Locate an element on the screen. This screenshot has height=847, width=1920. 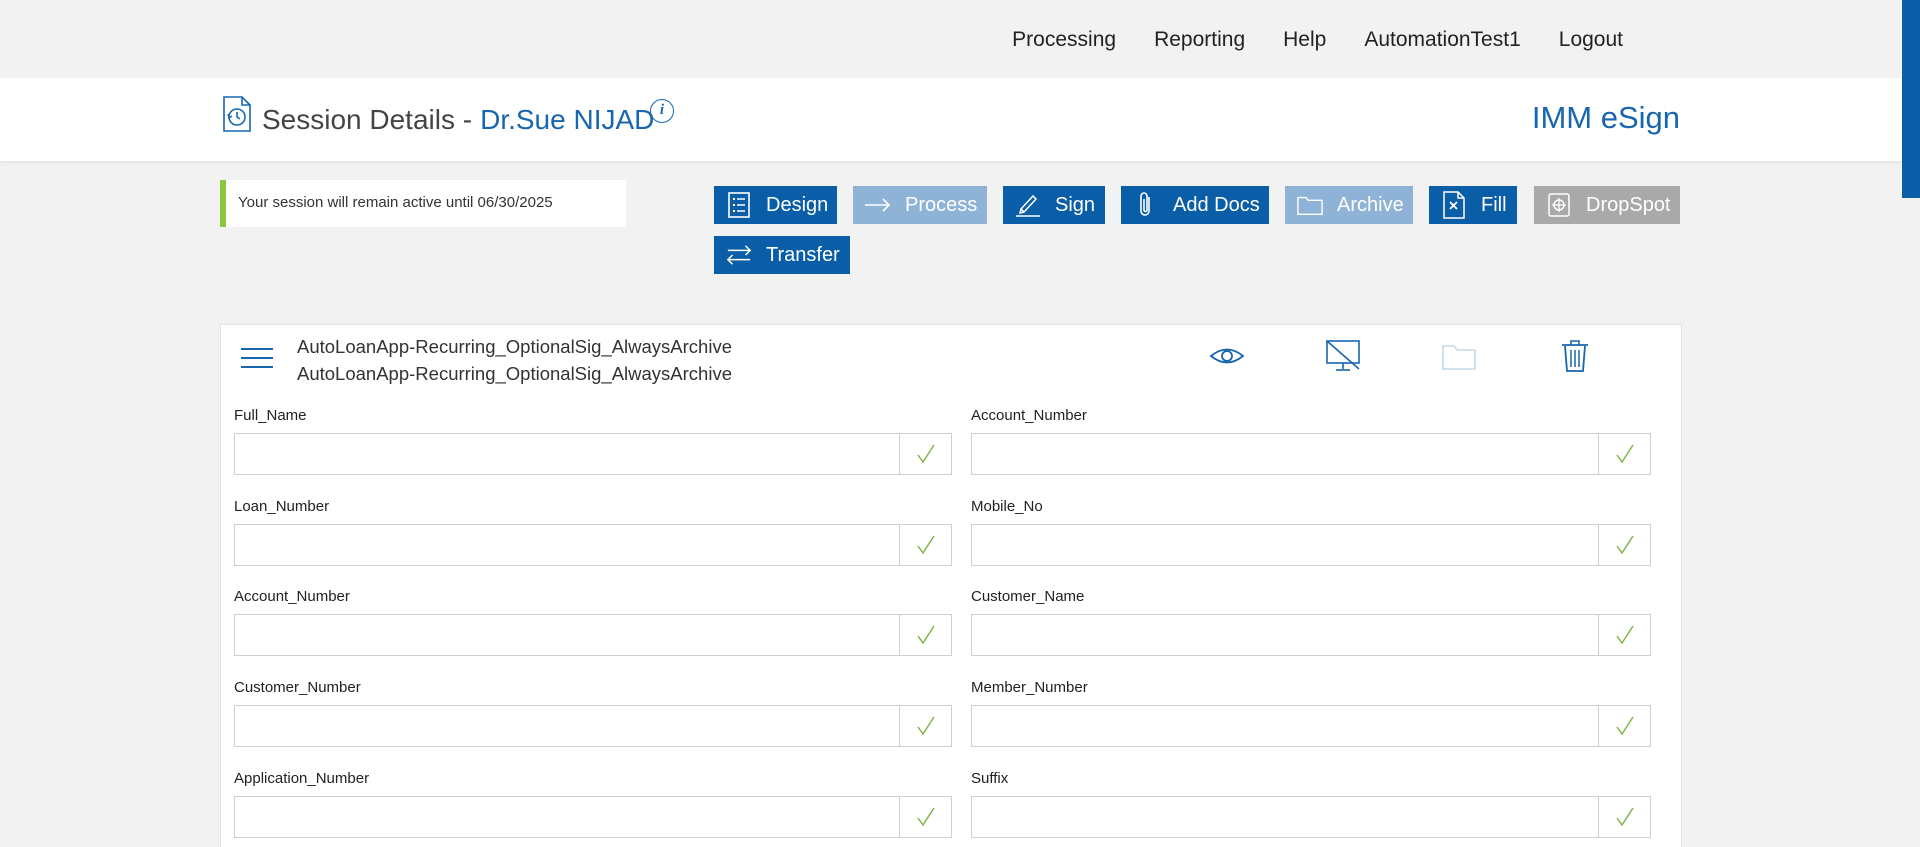
vertical-scrollbar is located at coordinates (1911, 423).